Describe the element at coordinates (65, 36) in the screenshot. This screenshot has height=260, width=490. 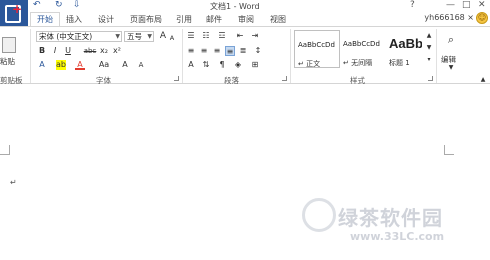
I see `font-name-value: 宋体 (中文正文)` at that location.